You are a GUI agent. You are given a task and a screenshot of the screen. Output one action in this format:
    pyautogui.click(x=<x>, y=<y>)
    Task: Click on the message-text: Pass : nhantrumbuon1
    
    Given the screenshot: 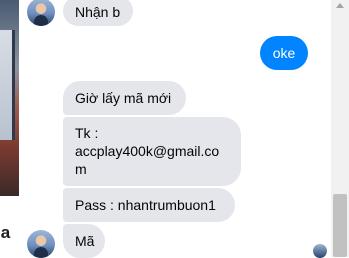 What is the action you would take?
    pyautogui.click(x=145, y=205)
    